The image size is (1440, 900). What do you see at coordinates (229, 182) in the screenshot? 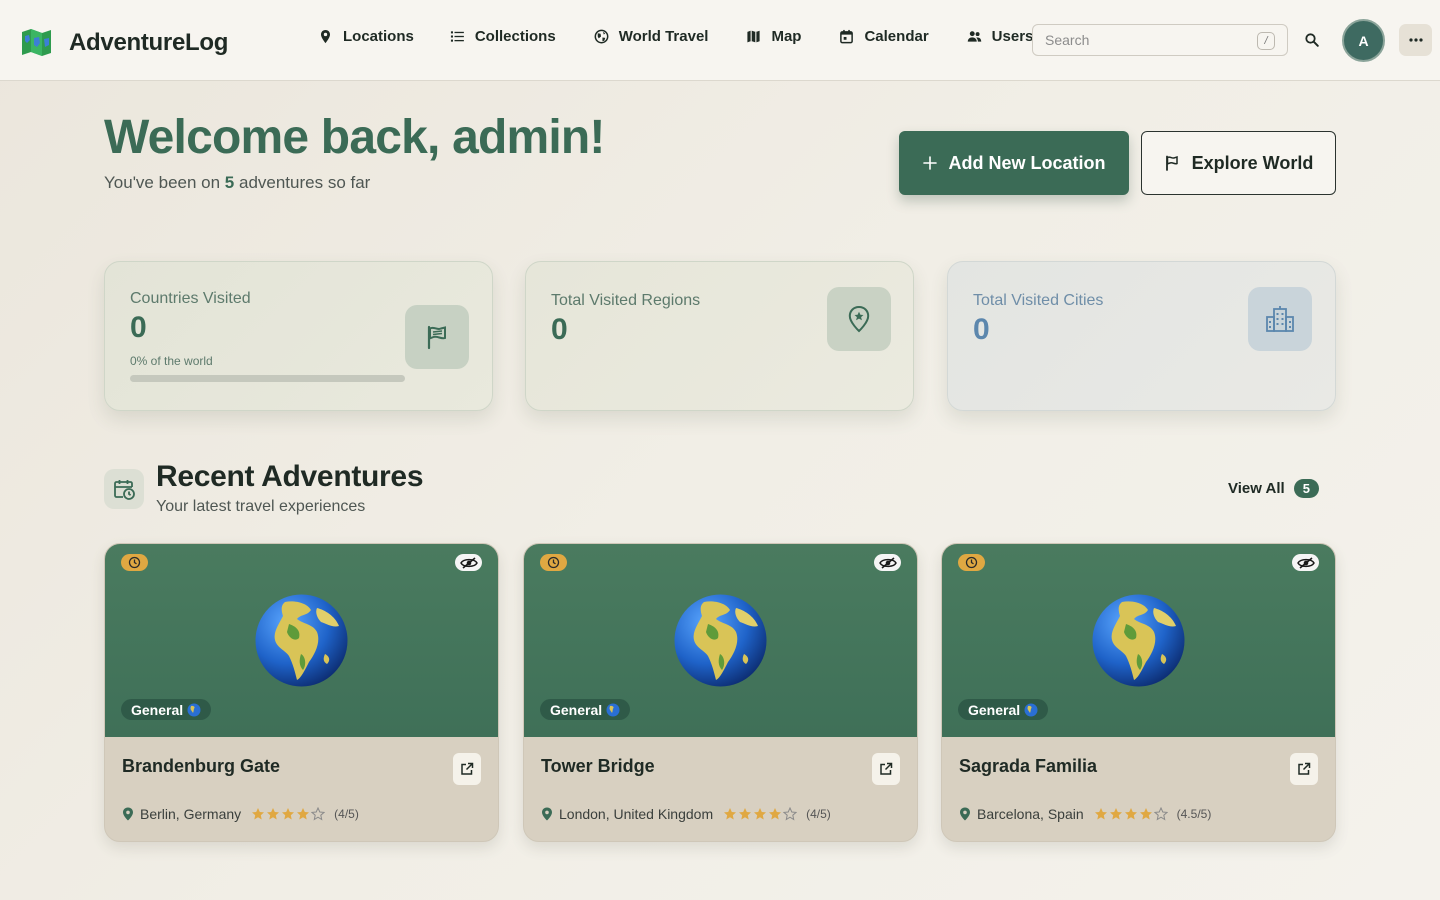
I see `adventure-count: 5` at bounding box center [229, 182].